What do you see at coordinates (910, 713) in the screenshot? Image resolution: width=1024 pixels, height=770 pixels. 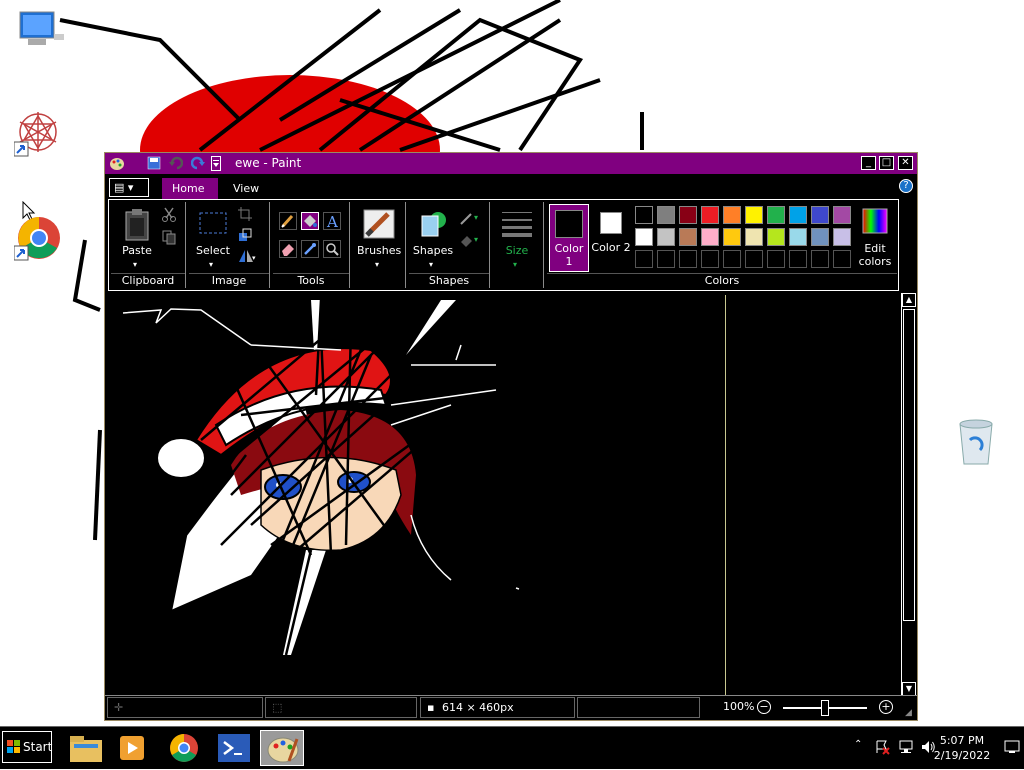 I see `resize-grip-icon: ◢` at bounding box center [910, 713].